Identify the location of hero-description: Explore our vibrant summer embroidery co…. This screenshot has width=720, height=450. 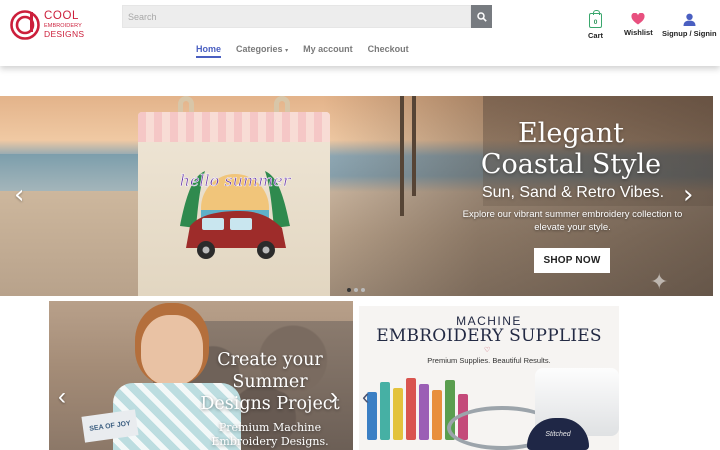
(572, 221).